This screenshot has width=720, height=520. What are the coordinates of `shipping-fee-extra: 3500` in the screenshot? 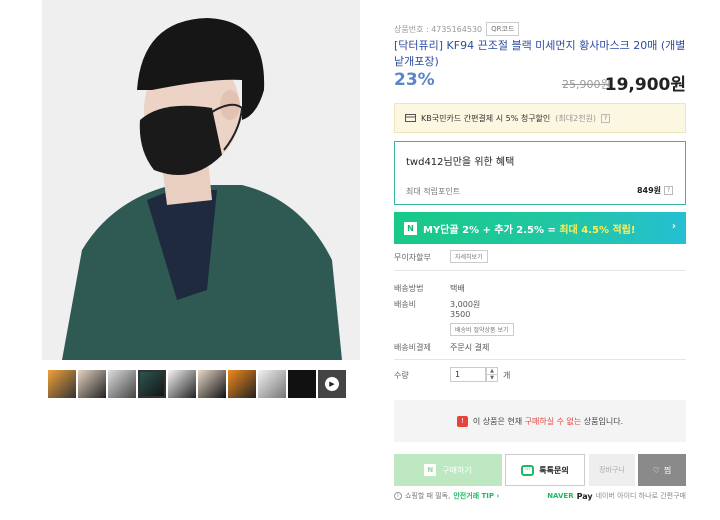 It's located at (460, 314).